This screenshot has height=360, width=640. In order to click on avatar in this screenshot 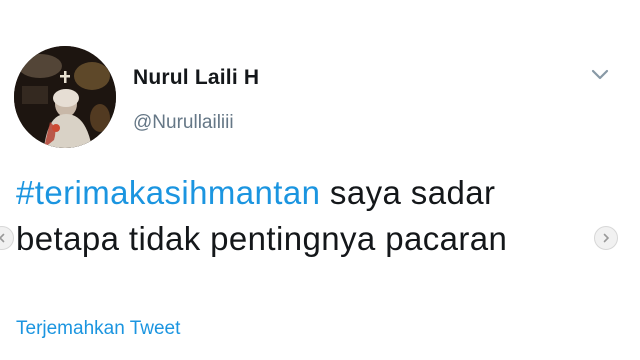, I will do `click(65, 97)`.